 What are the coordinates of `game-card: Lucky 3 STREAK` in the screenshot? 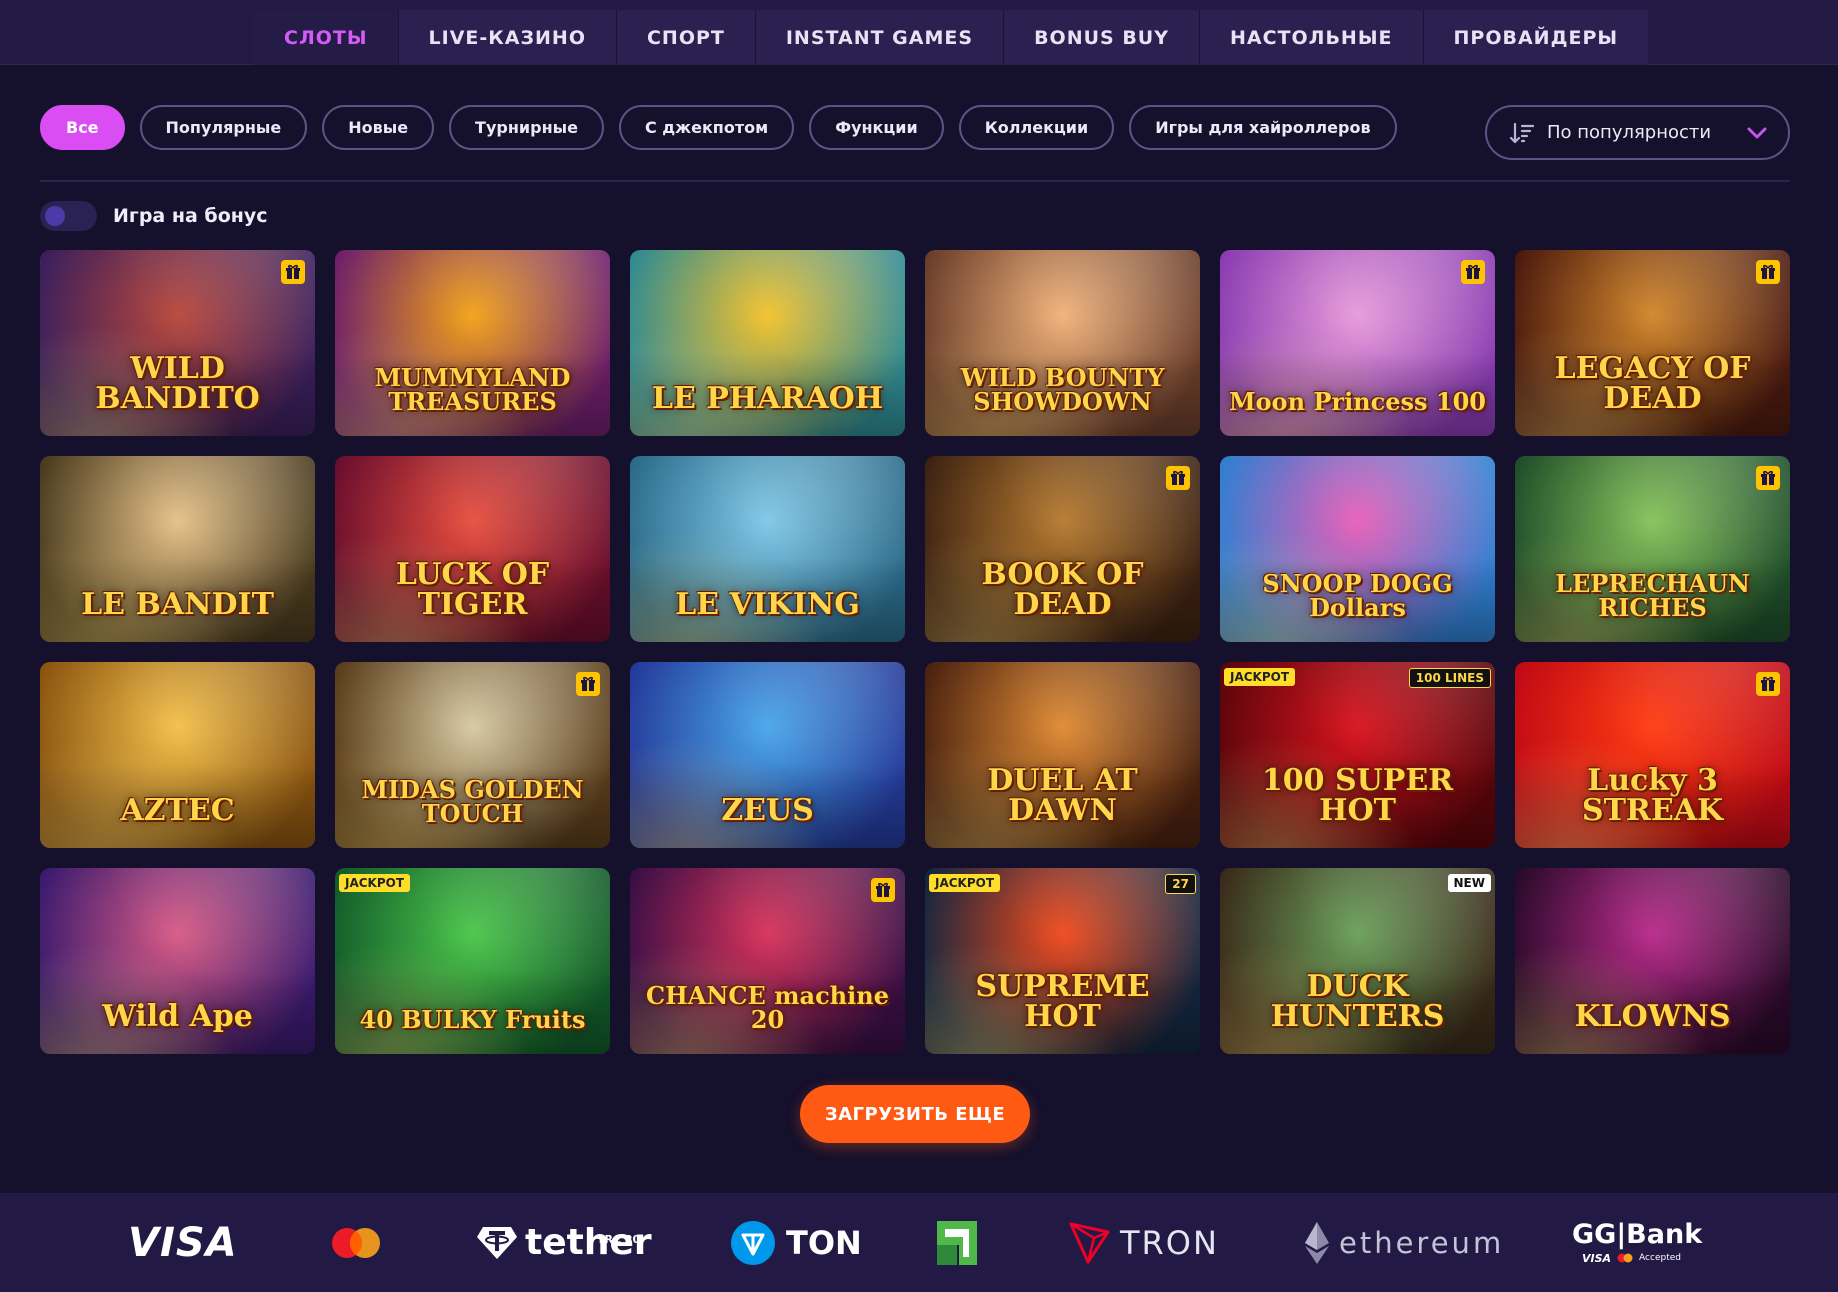 It's located at (1652, 755).